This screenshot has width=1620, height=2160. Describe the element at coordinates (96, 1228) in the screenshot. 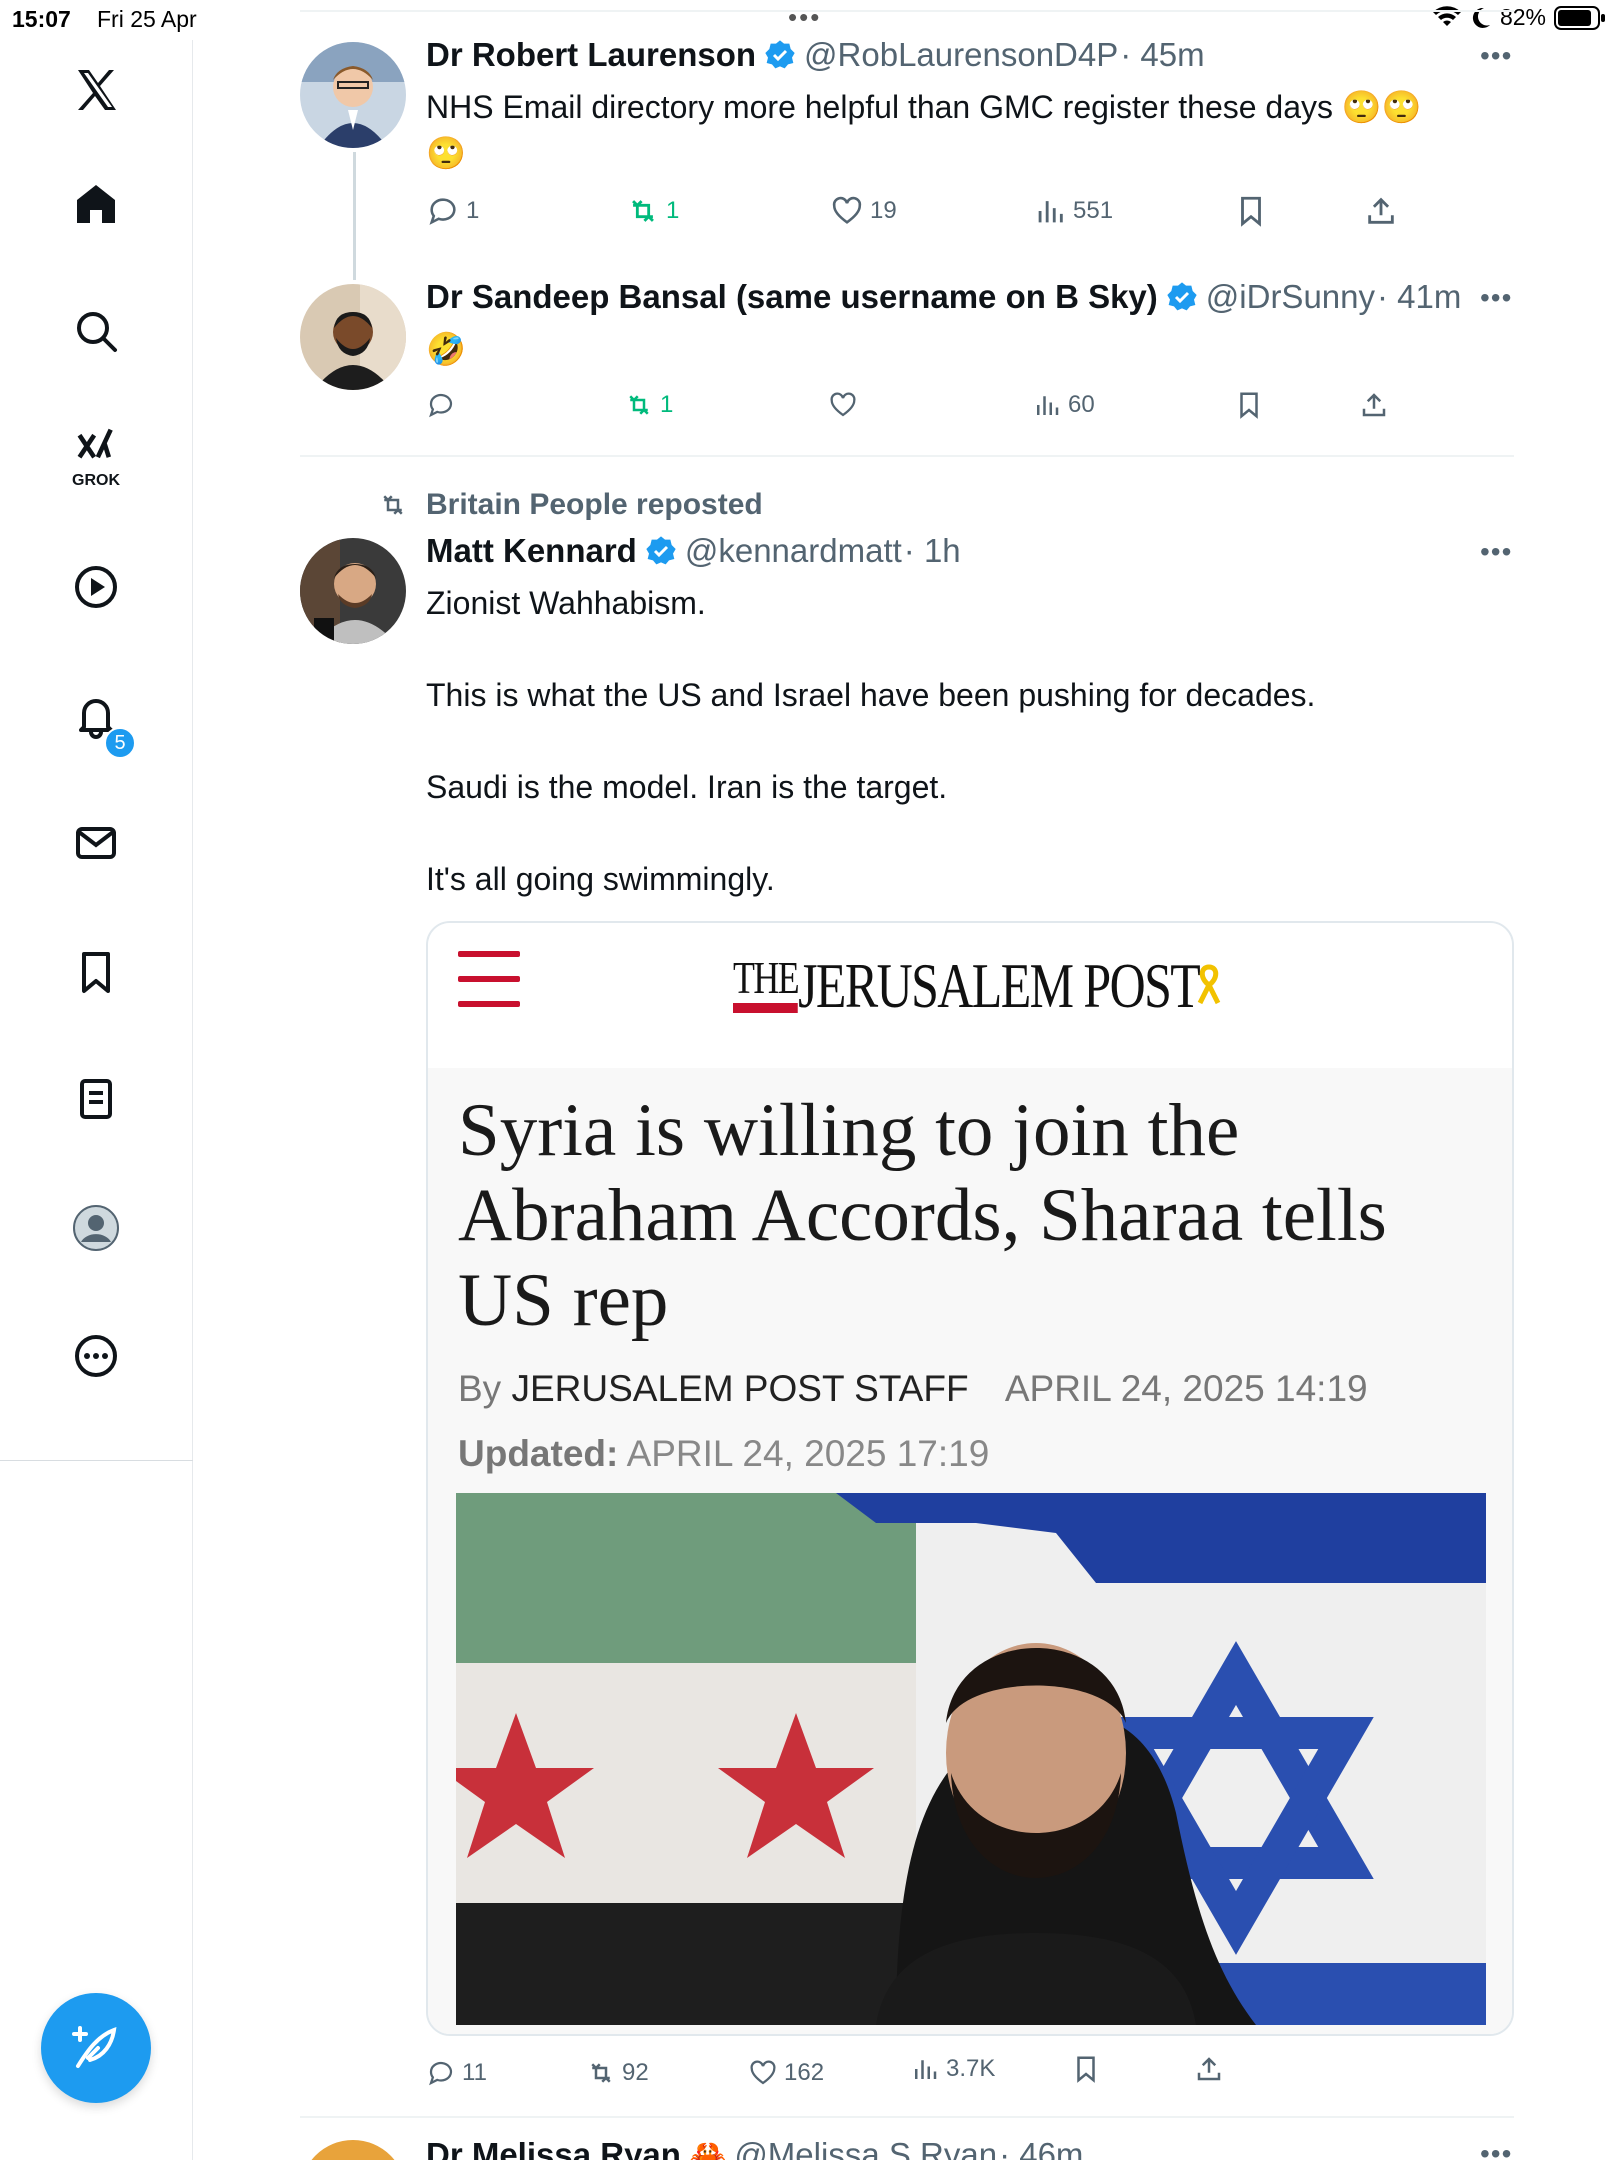

I see `profile-avatar-icon` at that location.